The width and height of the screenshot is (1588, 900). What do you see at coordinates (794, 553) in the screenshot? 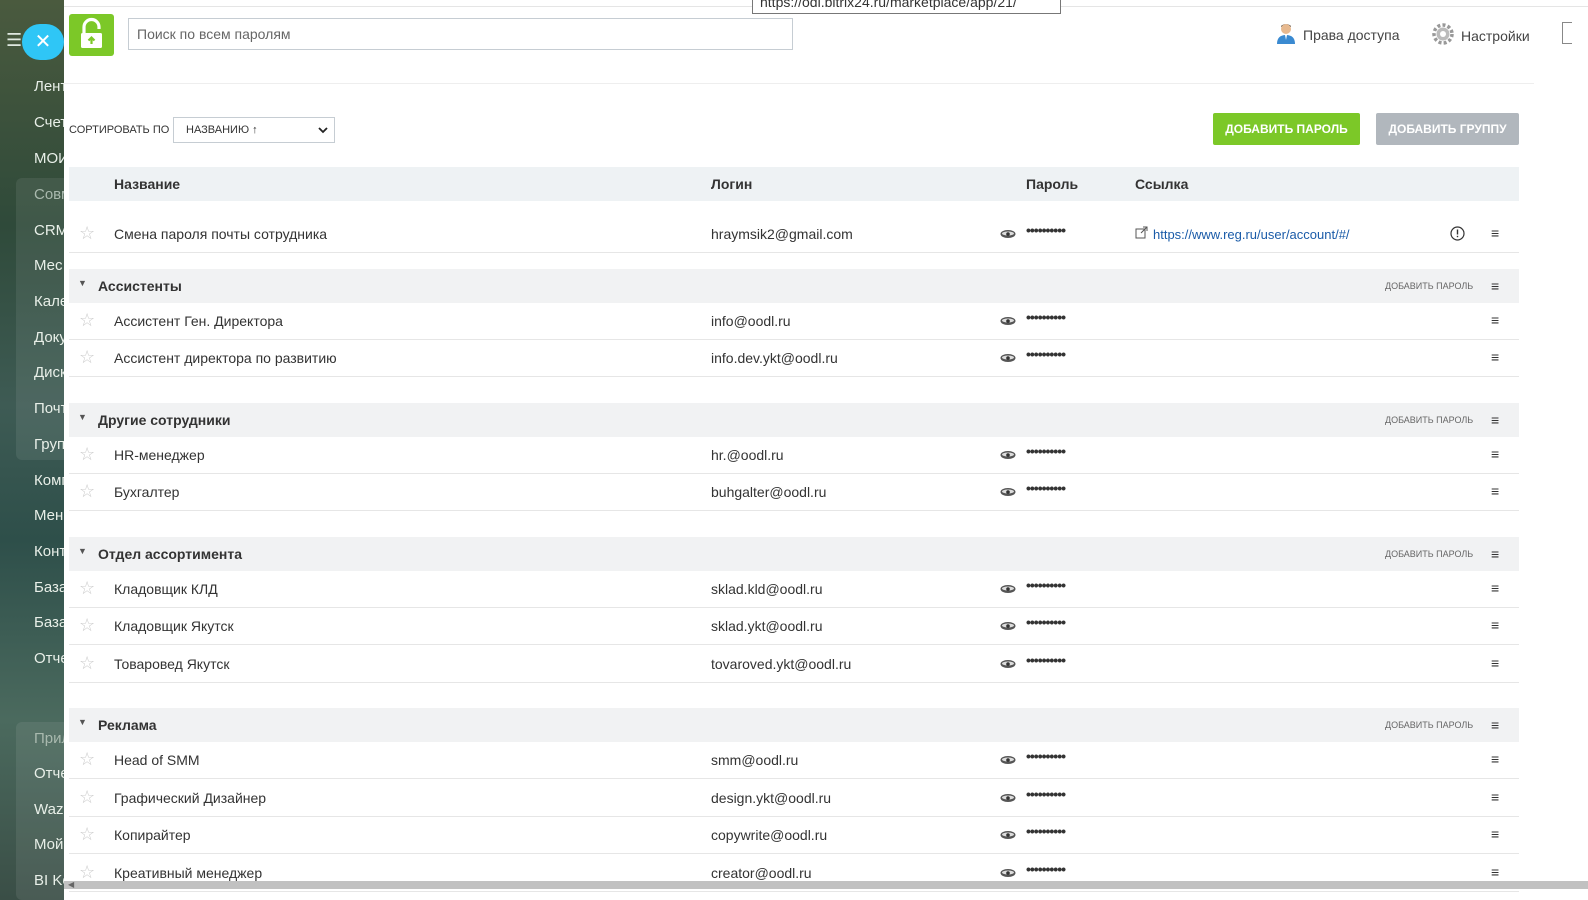
I see `group-header: ▼ Отдел ассортимента ДОБАВИТЬ ПАРОЛЬ ≡` at bounding box center [794, 553].